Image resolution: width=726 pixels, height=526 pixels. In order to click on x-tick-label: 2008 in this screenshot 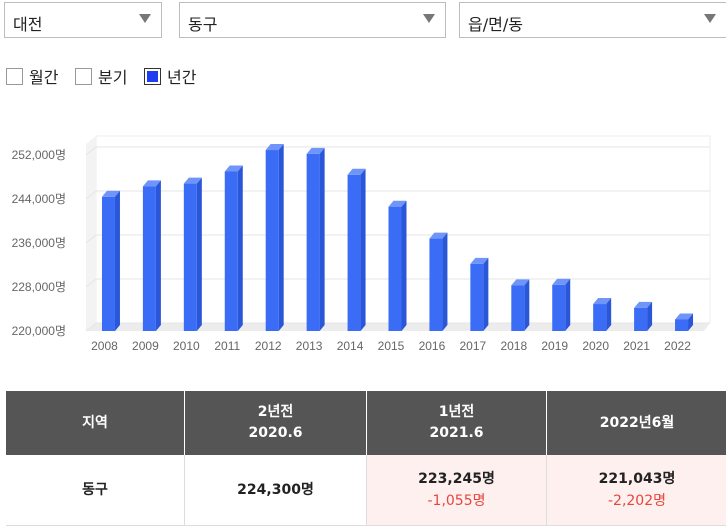, I will do `click(104, 346)`.